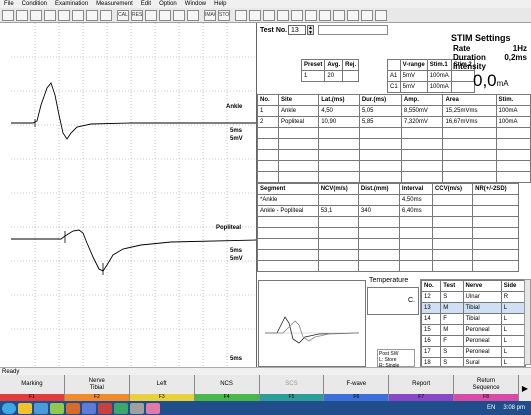  What do you see at coordinates (388, 211) in the screenshot?
I see `segments-row: Ankle - Popliteal 53,1 340 6,40ms` at bounding box center [388, 211].